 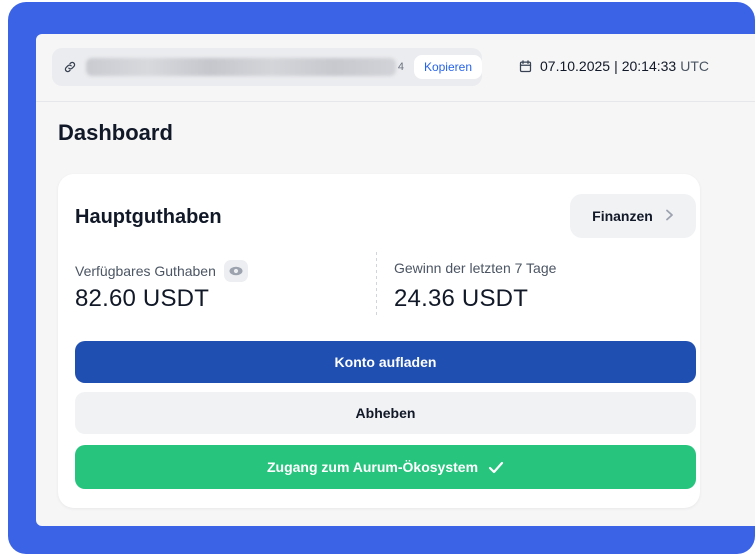 I want to click on finance-button: Finanzen, so click(x=633, y=216).